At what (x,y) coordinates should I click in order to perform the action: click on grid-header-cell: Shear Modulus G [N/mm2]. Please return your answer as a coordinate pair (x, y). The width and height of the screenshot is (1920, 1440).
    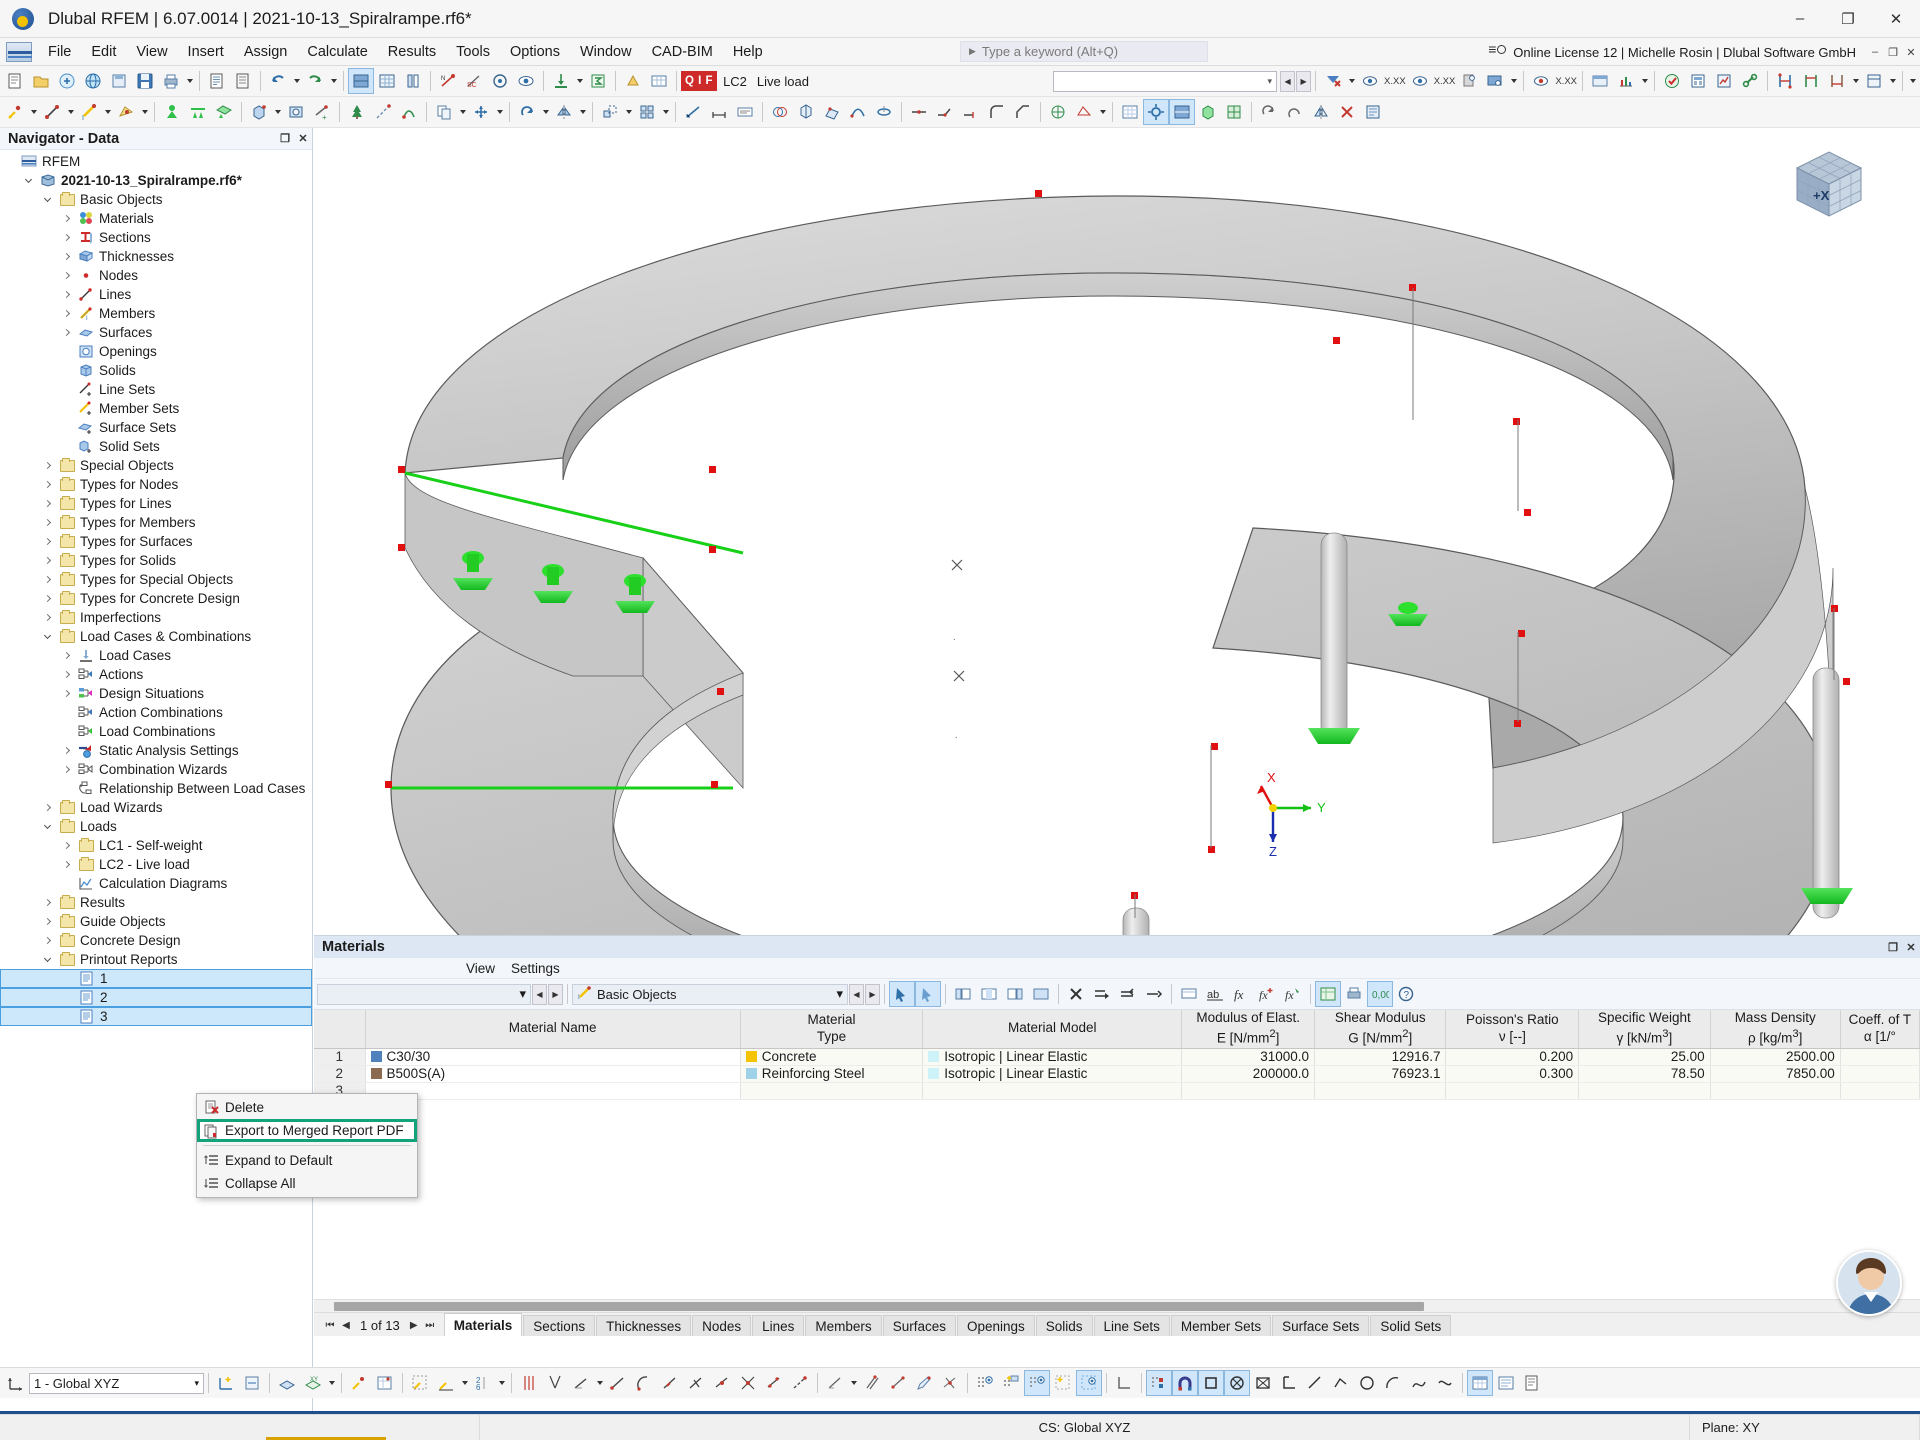
    Looking at the image, I should click on (1380, 1029).